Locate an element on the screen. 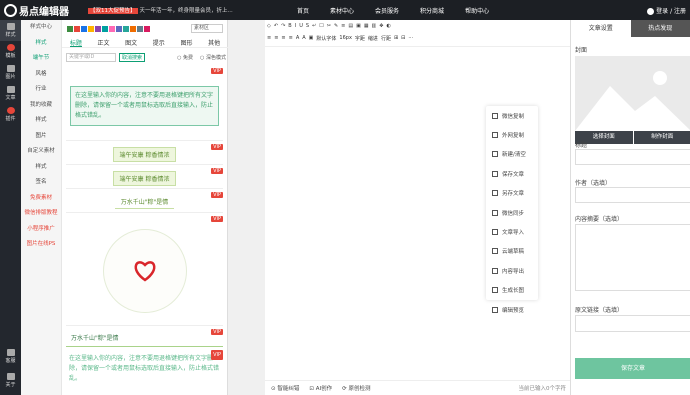 This screenshot has height=395, width=690. nav-membership: 会员服务 is located at coordinates (387, 10).